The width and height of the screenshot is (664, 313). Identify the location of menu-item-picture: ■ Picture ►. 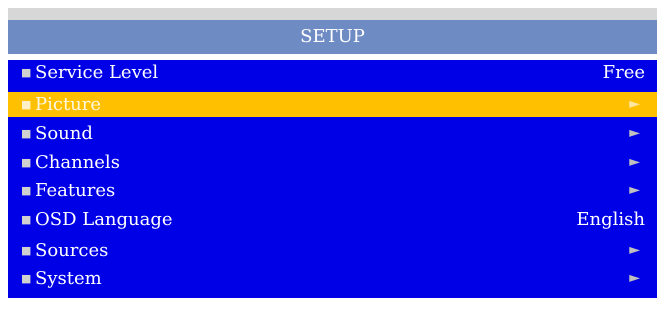
(332, 104).